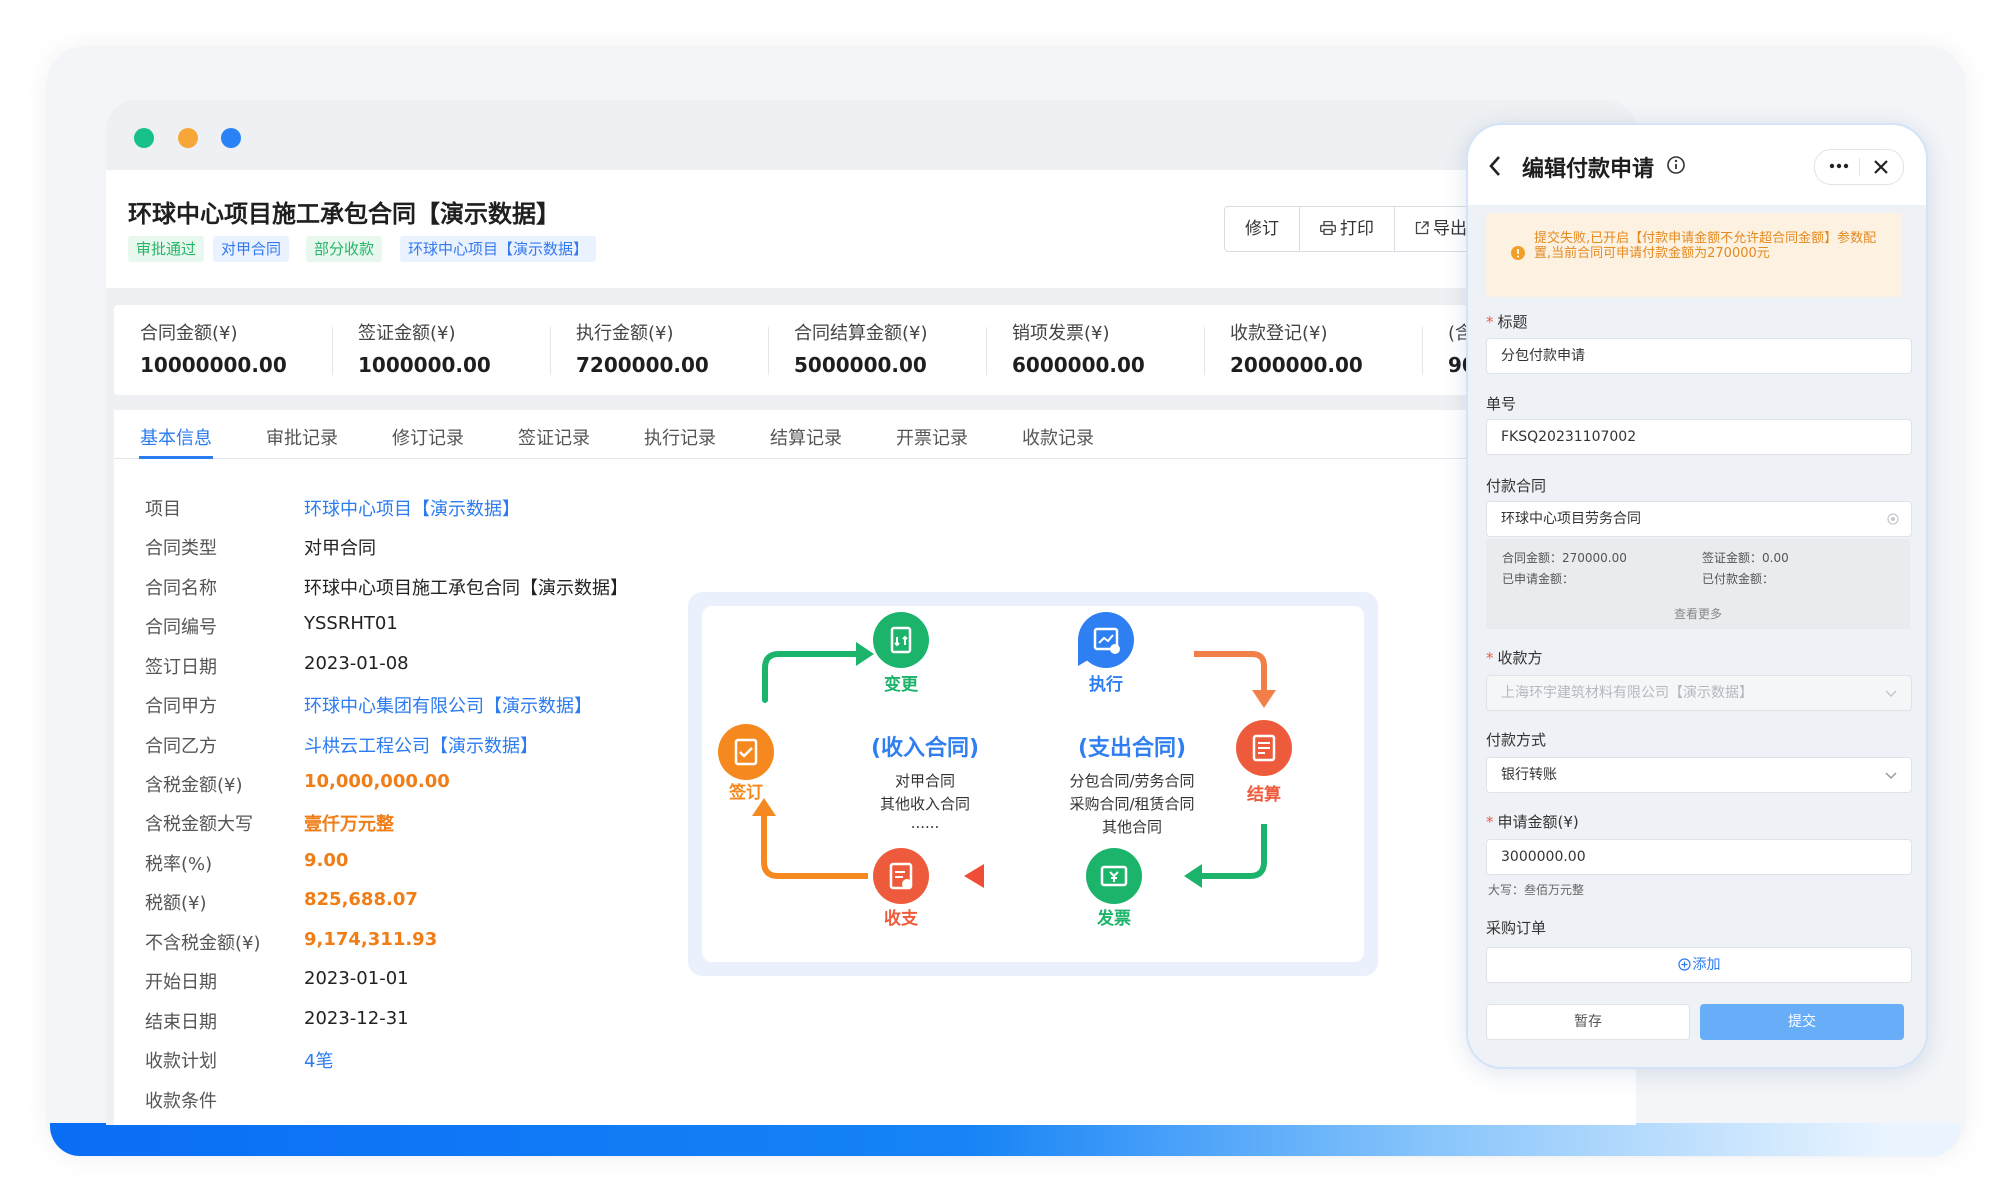 The image size is (2000, 1200). What do you see at coordinates (1627, 693) in the screenshot?
I see `payee-select-value: 上海环宇建筑材料有限公司【演示数据】` at bounding box center [1627, 693].